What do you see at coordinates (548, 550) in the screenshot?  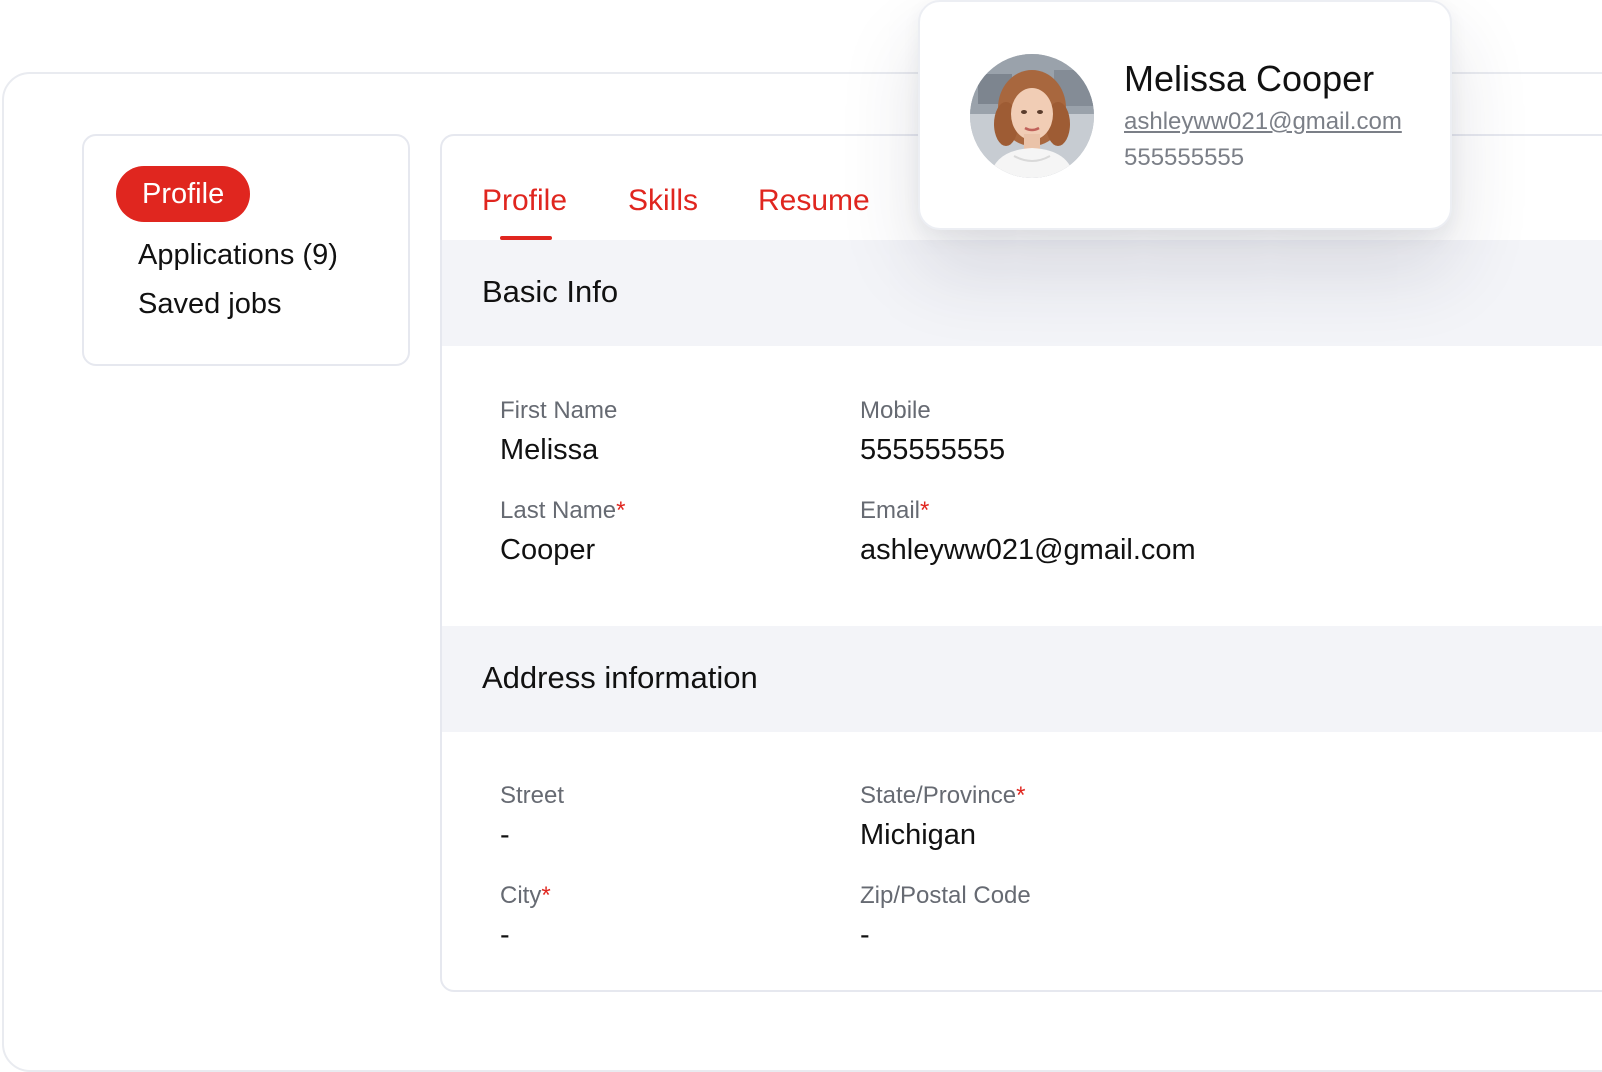 I see `last-name-value: Cooper` at bounding box center [548, 550].